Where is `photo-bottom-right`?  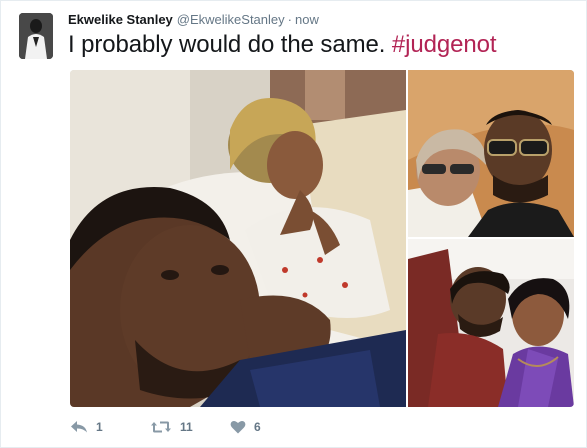 photo-bottom-right is located at coordinates (491, 323).